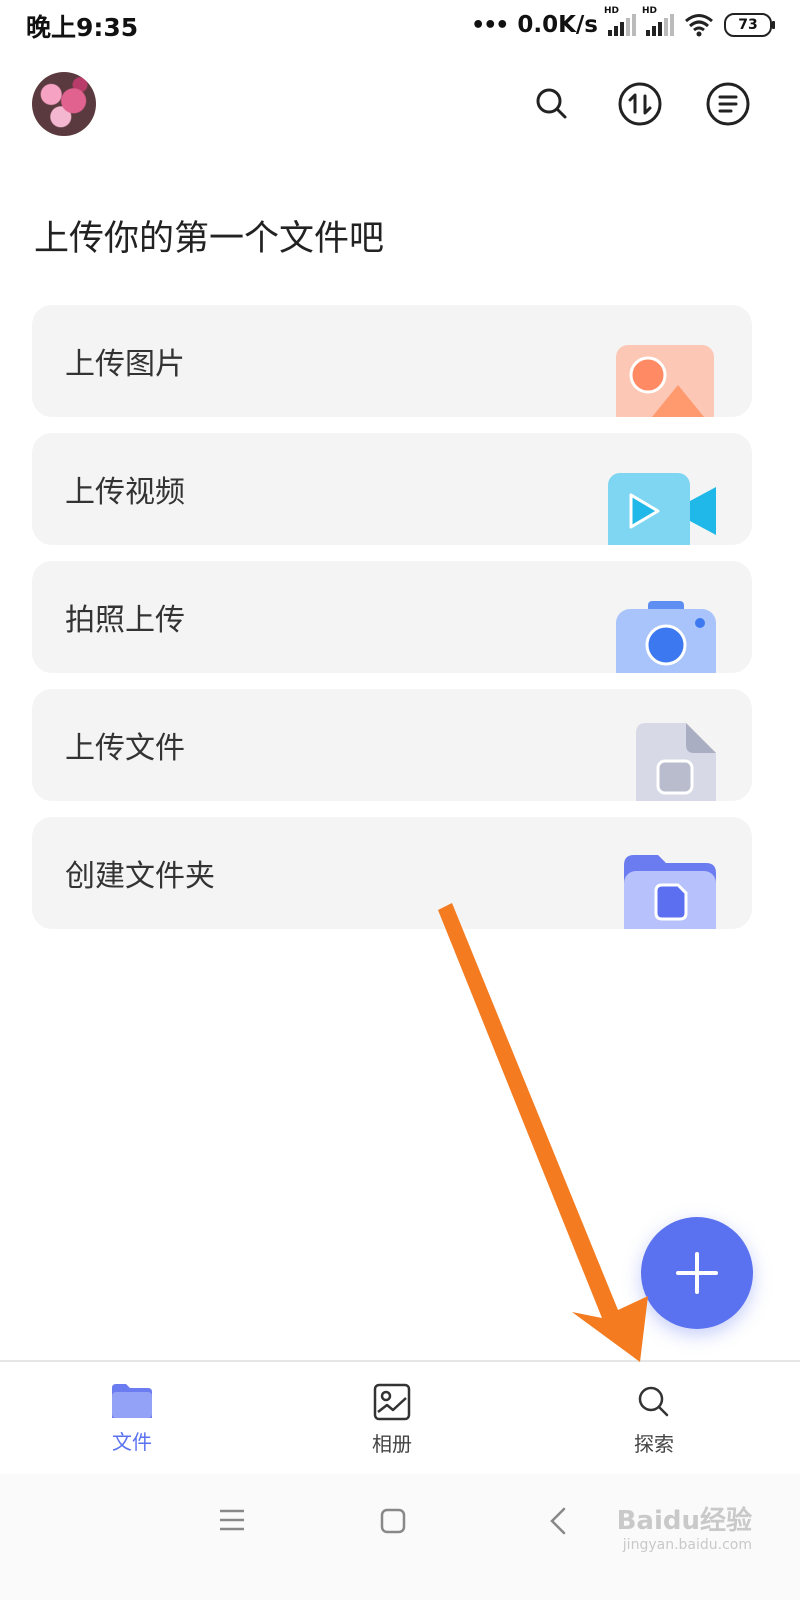 Image resolution: width=800 pixels, height=1600 pixels. I want to click on recent-apps-icon, so click(232, 1520).